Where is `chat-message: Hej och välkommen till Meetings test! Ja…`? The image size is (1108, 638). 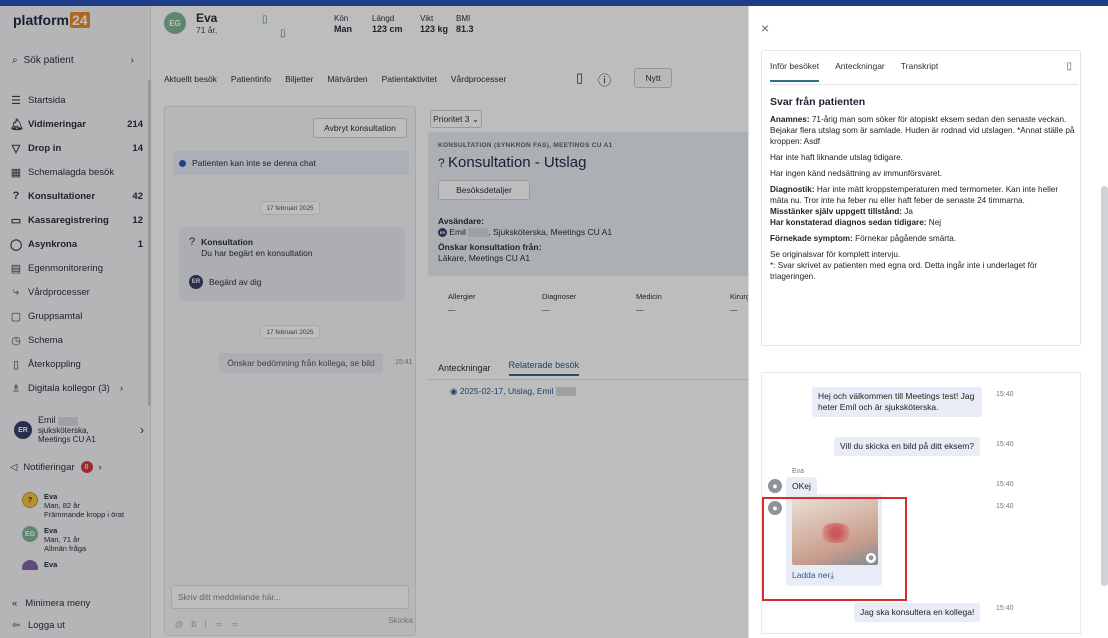
chat-message: Hej och välkommen till Meetings test! Ja… is located at coordinates (897, 402).